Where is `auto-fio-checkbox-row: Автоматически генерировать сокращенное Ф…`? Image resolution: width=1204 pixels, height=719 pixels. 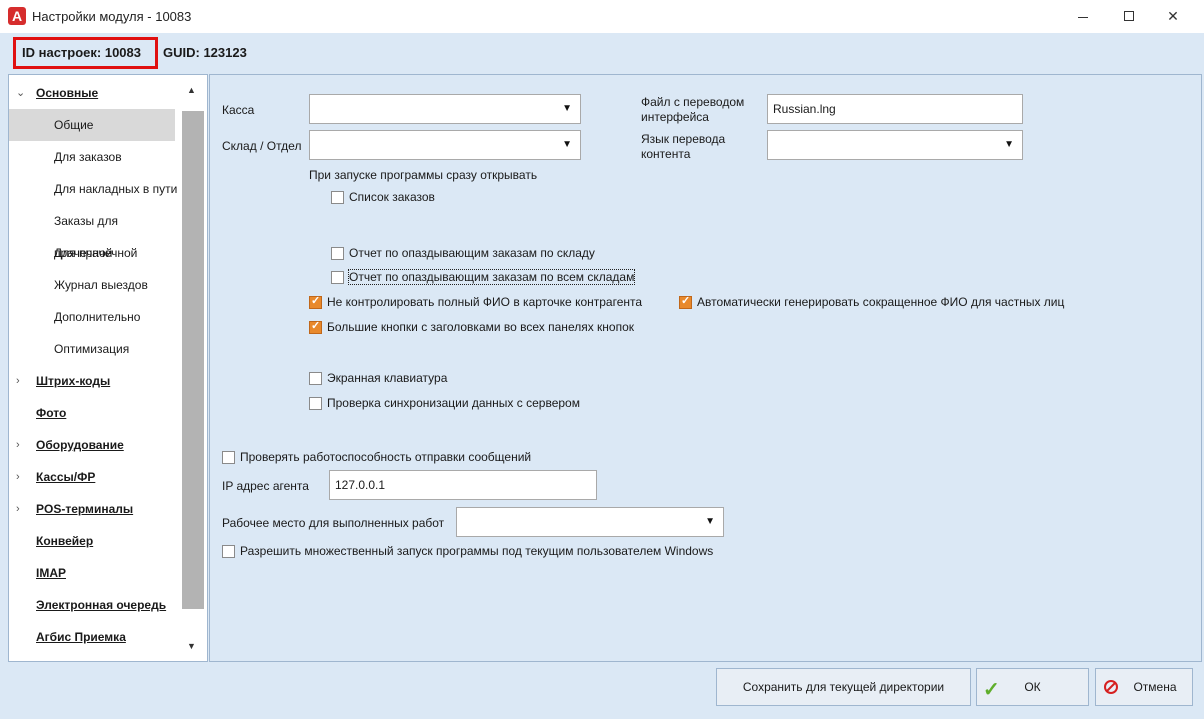
auto-fio-checkbox-row: Автоматически генерировать сокращенное Ф… is located at coordinates (871, 302).